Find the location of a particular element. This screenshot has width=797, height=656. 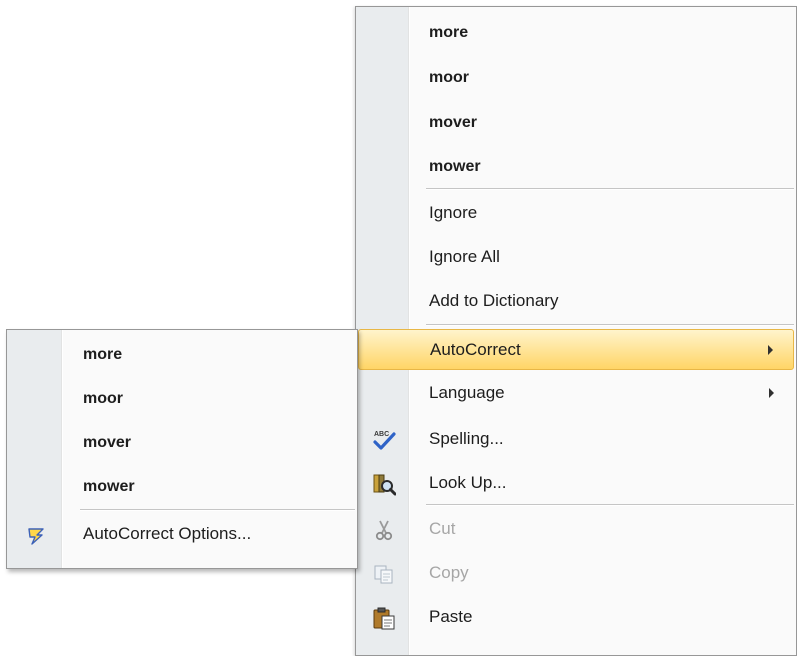

submenu-suggestion-mower: mower is located at coordinates (182, 487).